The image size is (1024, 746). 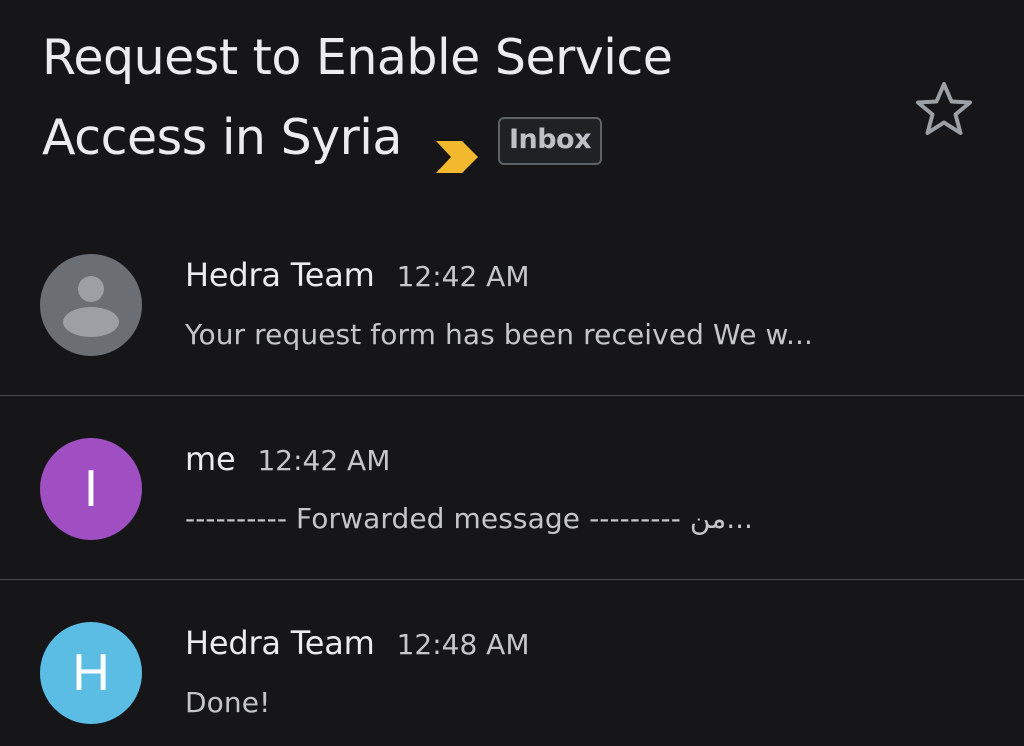 What do you see at coordinates (210, 459) in the screenshot?
I see `sender-name: me` at bounding box center [210, 459].